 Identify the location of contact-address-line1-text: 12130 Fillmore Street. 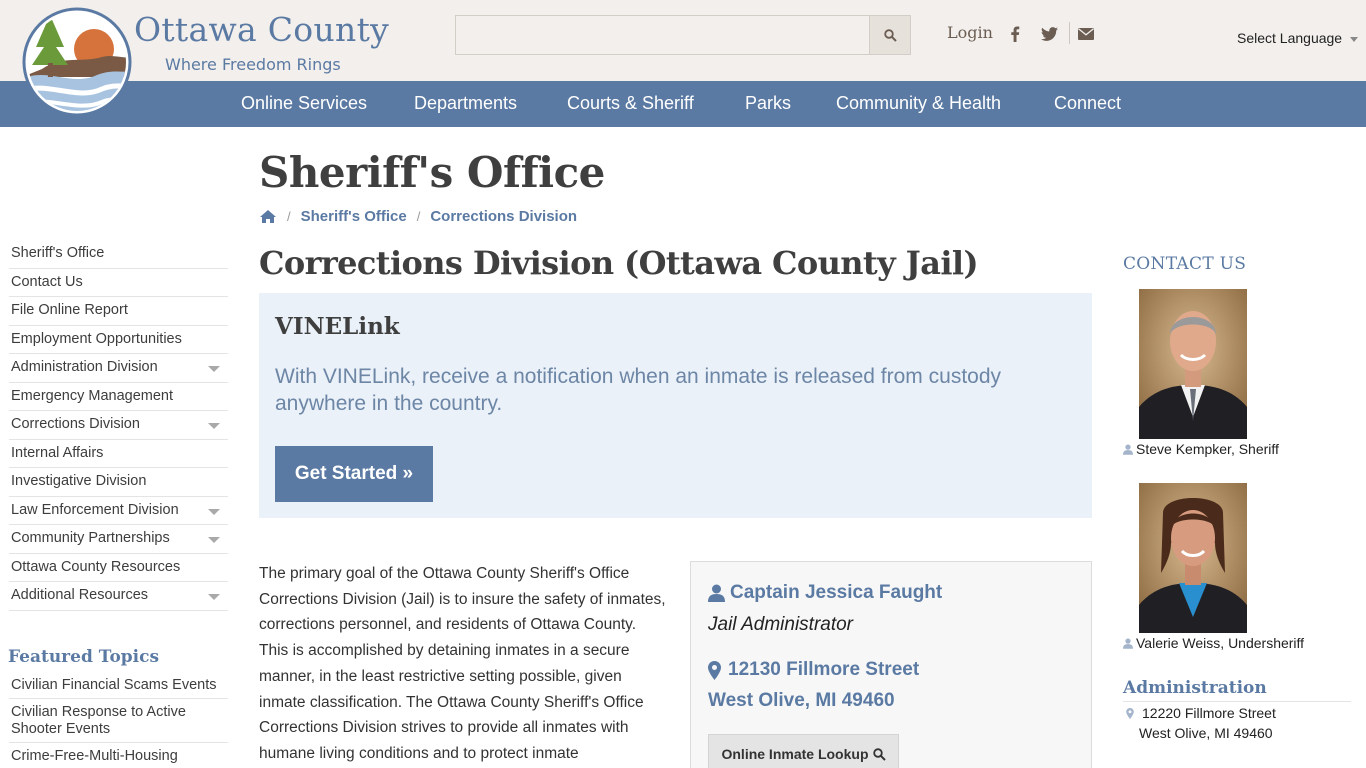
(824, 669).